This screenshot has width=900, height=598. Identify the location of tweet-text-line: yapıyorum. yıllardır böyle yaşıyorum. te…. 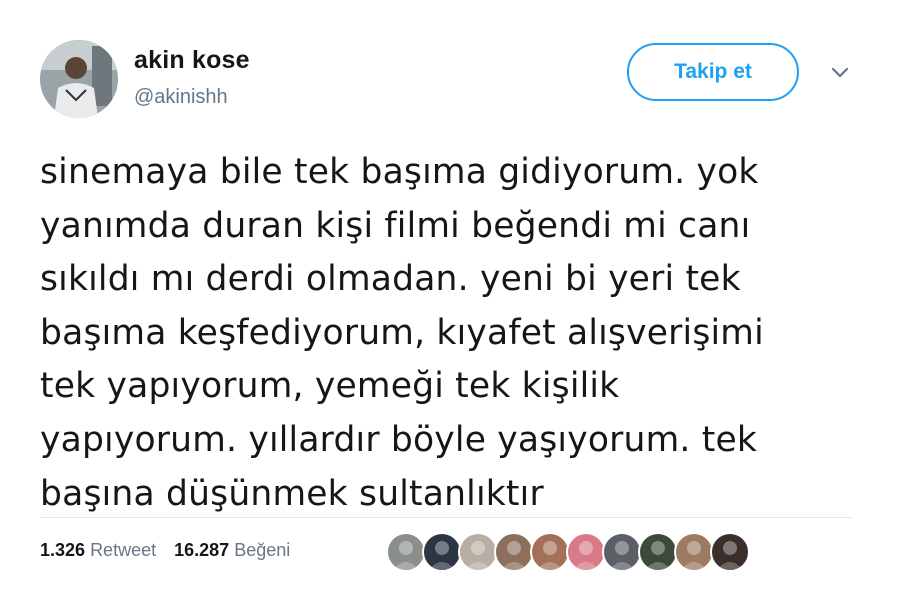
(399, 439).